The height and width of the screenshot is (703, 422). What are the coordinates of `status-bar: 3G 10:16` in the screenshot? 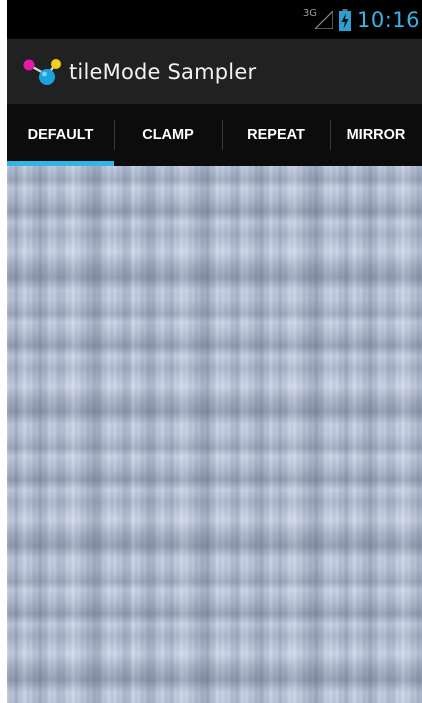 It's located at (214, 19).